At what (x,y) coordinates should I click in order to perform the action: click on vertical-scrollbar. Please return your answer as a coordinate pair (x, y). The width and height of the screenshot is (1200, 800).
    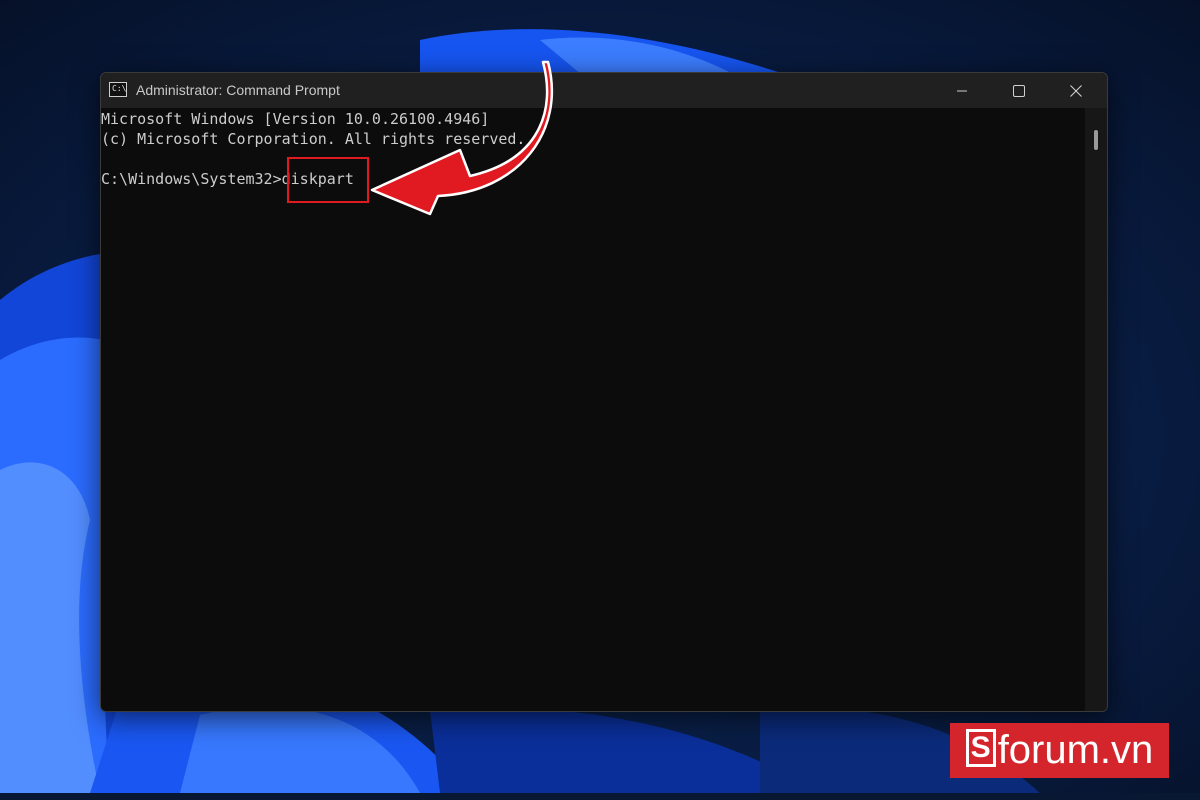
    Looking at the image, I should click on (1096, 409).